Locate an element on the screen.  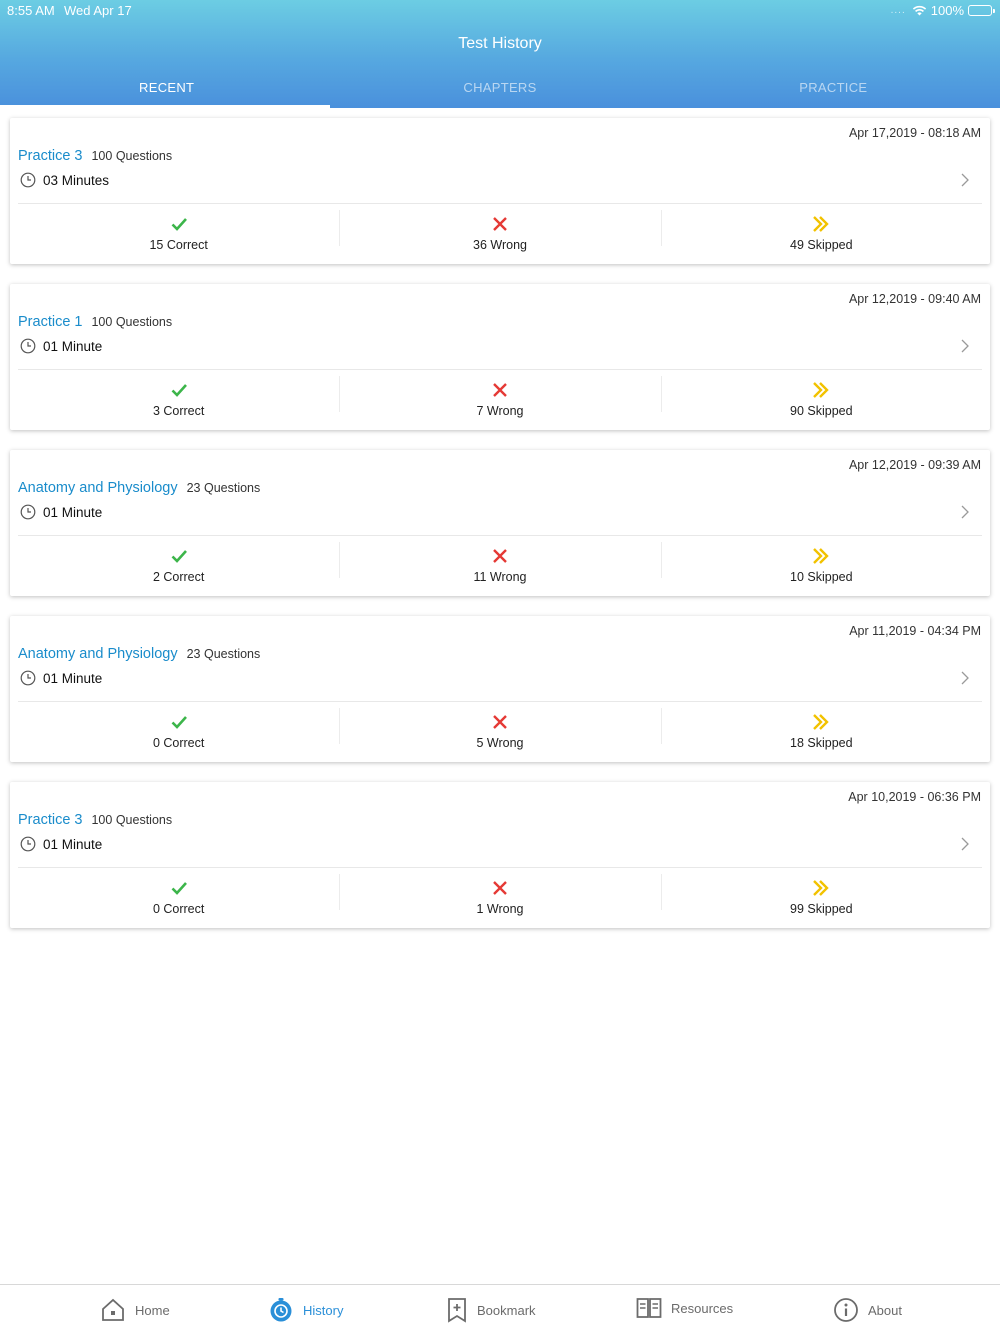
stat-skipped: 49 Skipped is located at coordinates (821, 235).